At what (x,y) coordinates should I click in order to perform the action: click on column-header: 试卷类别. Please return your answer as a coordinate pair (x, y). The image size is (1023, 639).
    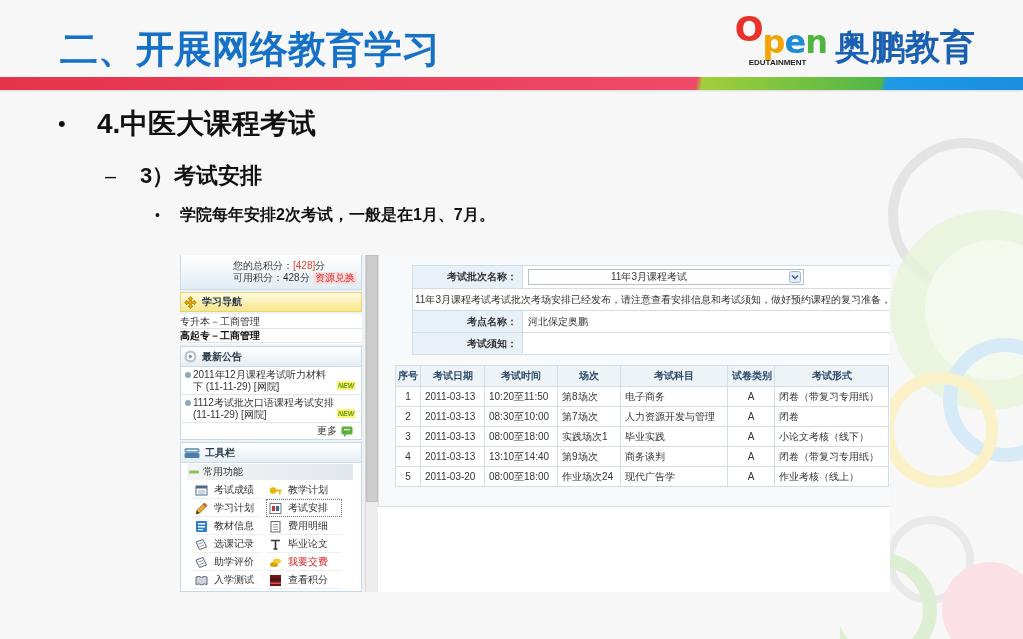
    Looking at the image, I should click on (751, 376).